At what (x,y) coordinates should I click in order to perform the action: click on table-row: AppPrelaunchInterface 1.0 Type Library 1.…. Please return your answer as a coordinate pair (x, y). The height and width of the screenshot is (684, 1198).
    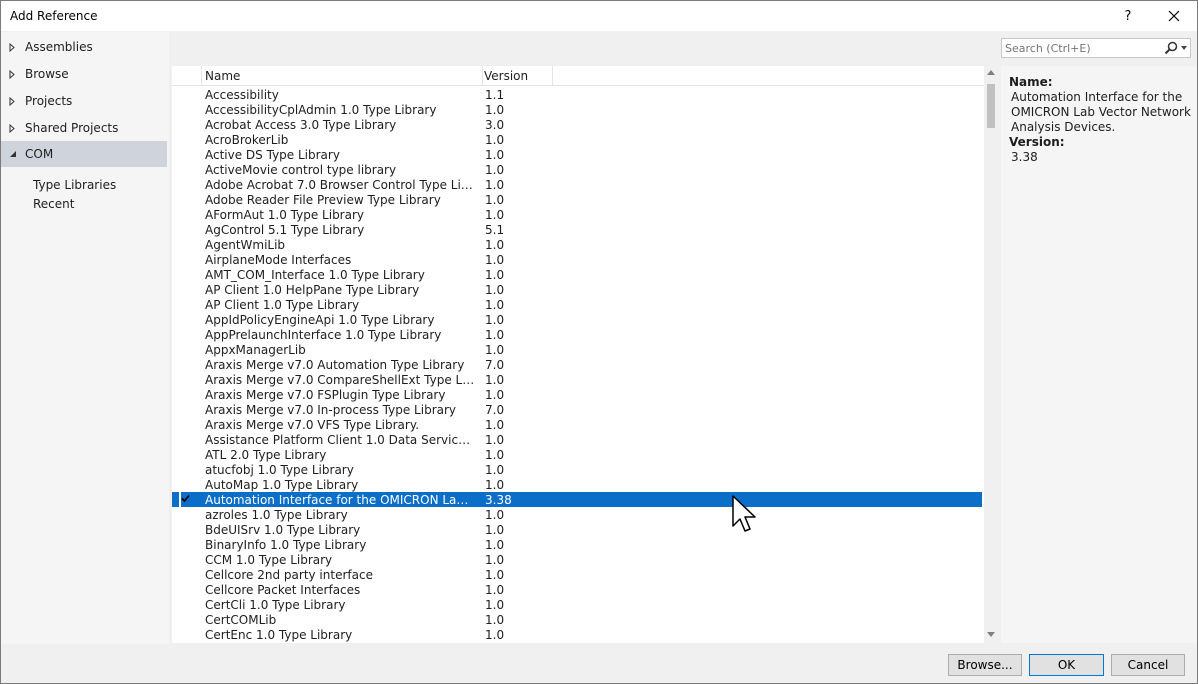
    Looking at the image, I should click on (578, 334).